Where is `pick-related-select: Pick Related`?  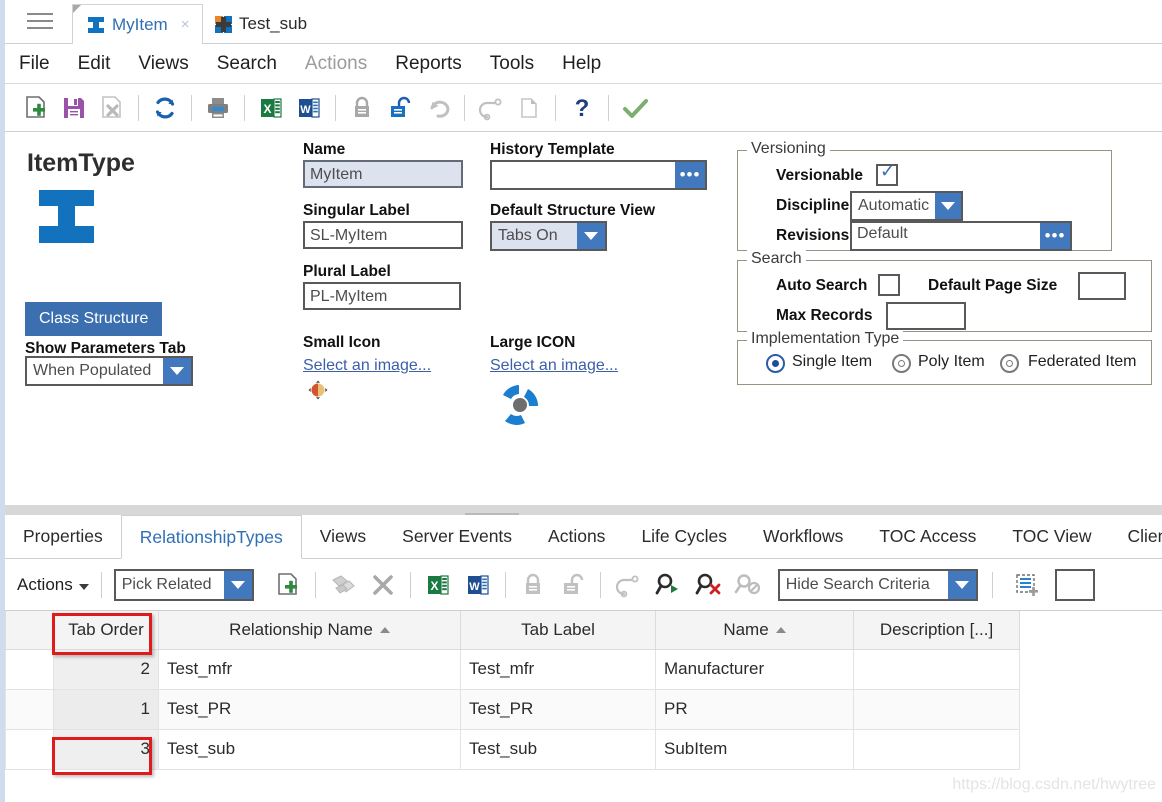 pick-related-select: Pick Related is located at coordinates (183, 584).